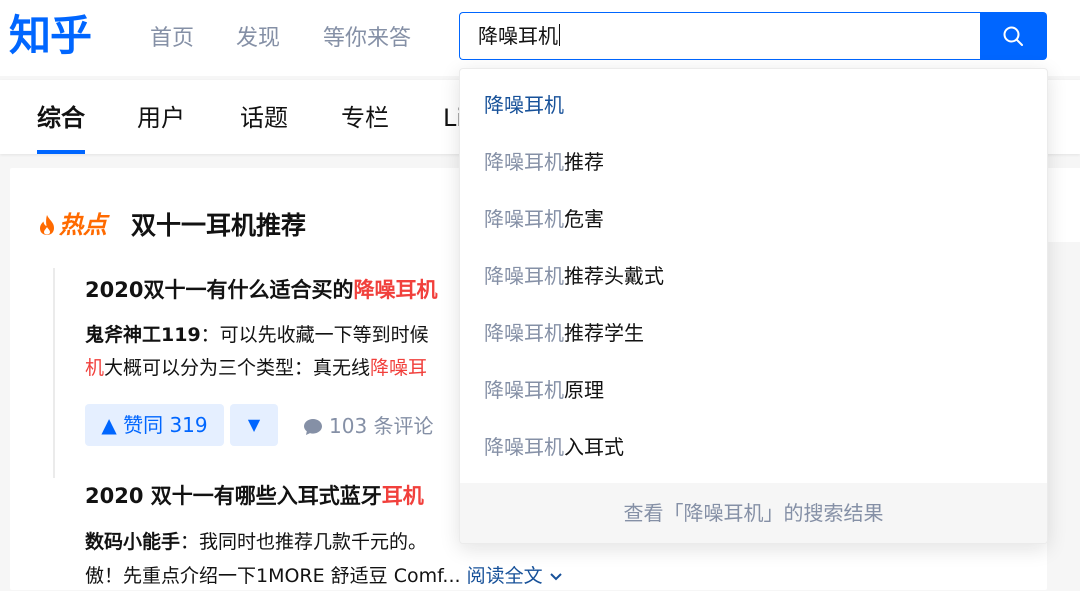 Image resolution: width=1080 pixels, height=591 pixels. What do you see at coordinates (219, 290) in the screenshot?
I see `title-text: 2020双十一有什么适合买的` at bounding box center [219, 290].